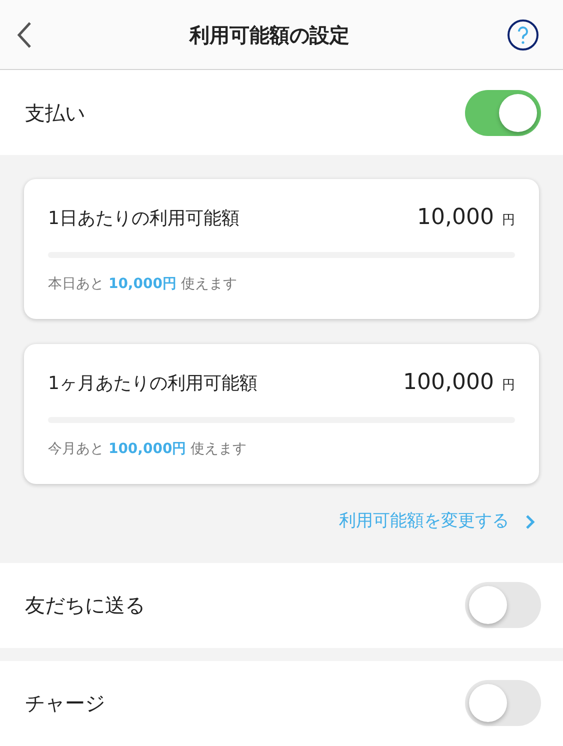 This screenshot has height=746, width=563. Describe the element at coordinates (153, 384) in the screenshot. I see `limit-title: 1ヶ月あたりの利用可能額` at that location.